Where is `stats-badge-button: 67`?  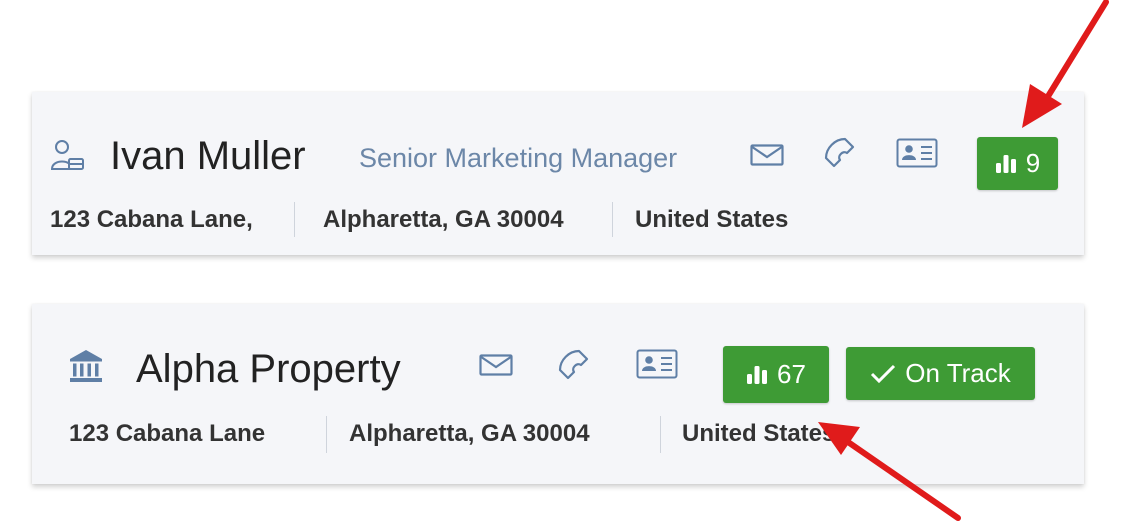
stats-badge-button: 67 is located at coordinates (776, 374).